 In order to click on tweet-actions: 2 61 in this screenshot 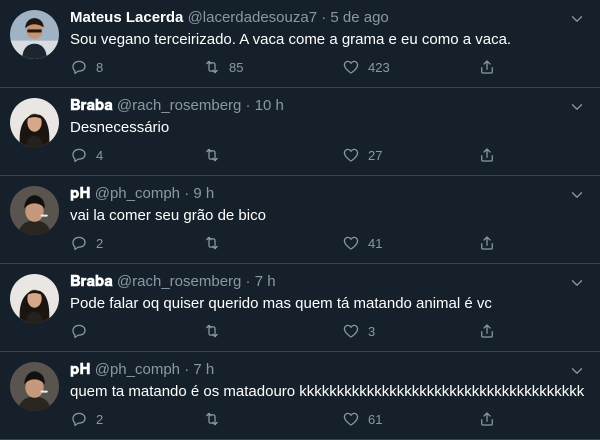, I will do `click(320, 419)`.